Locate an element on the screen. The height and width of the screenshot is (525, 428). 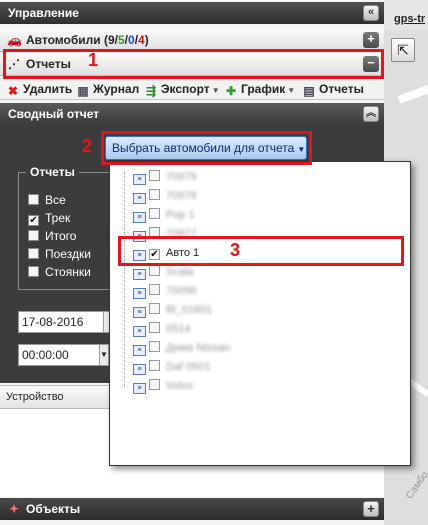
journal-icon: ▦ is located at coordinates (83, 91).